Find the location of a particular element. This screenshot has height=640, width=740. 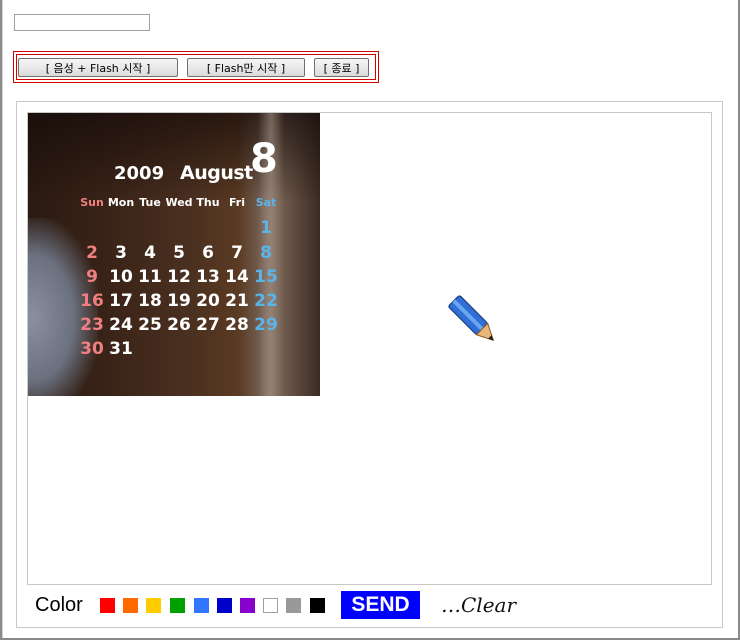

calendar-day: 8 is located at coordinates (266, 253).